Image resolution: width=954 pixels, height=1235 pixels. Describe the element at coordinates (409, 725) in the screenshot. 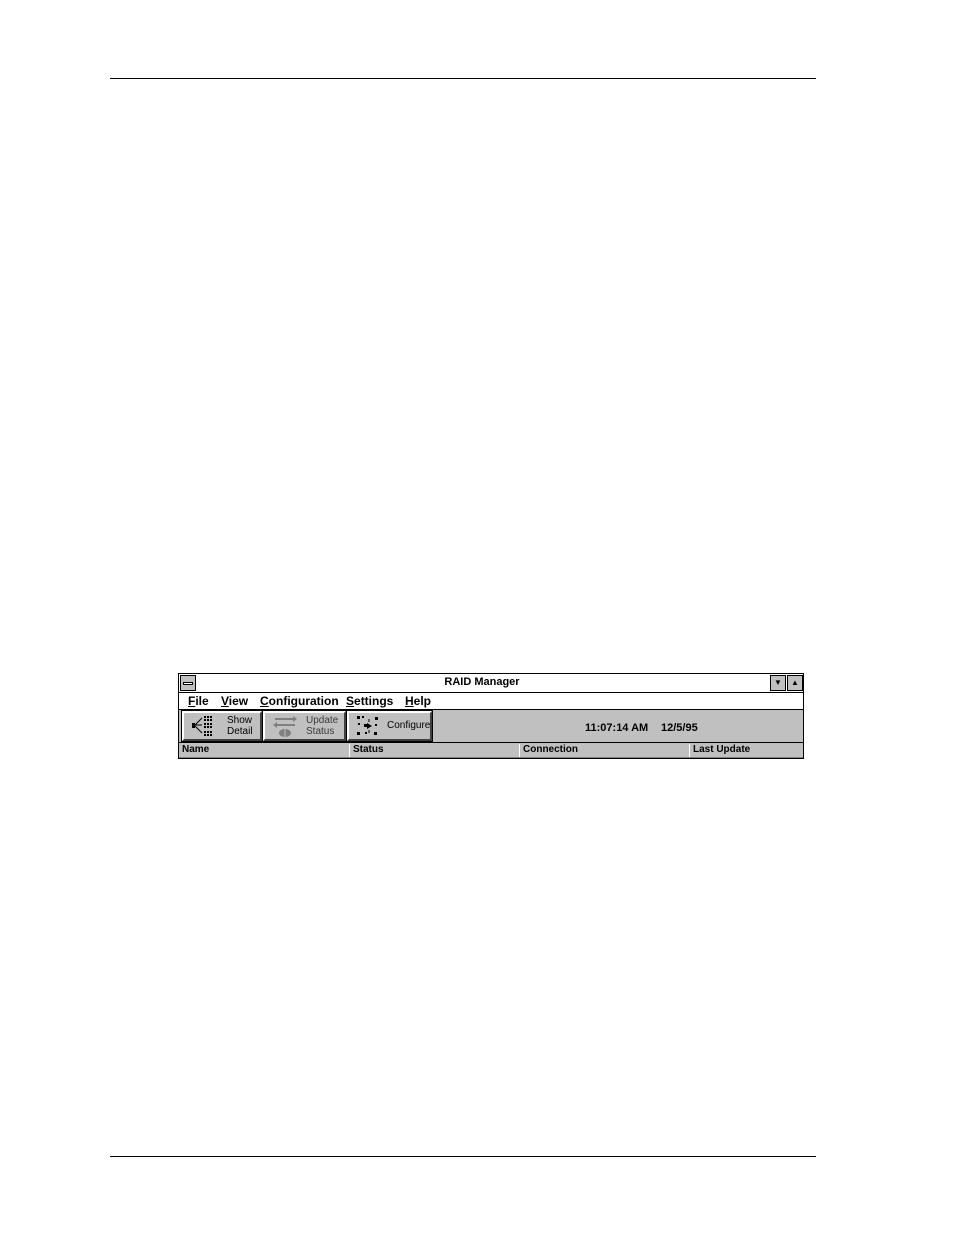

I see `configure-label: Configure` at that location.